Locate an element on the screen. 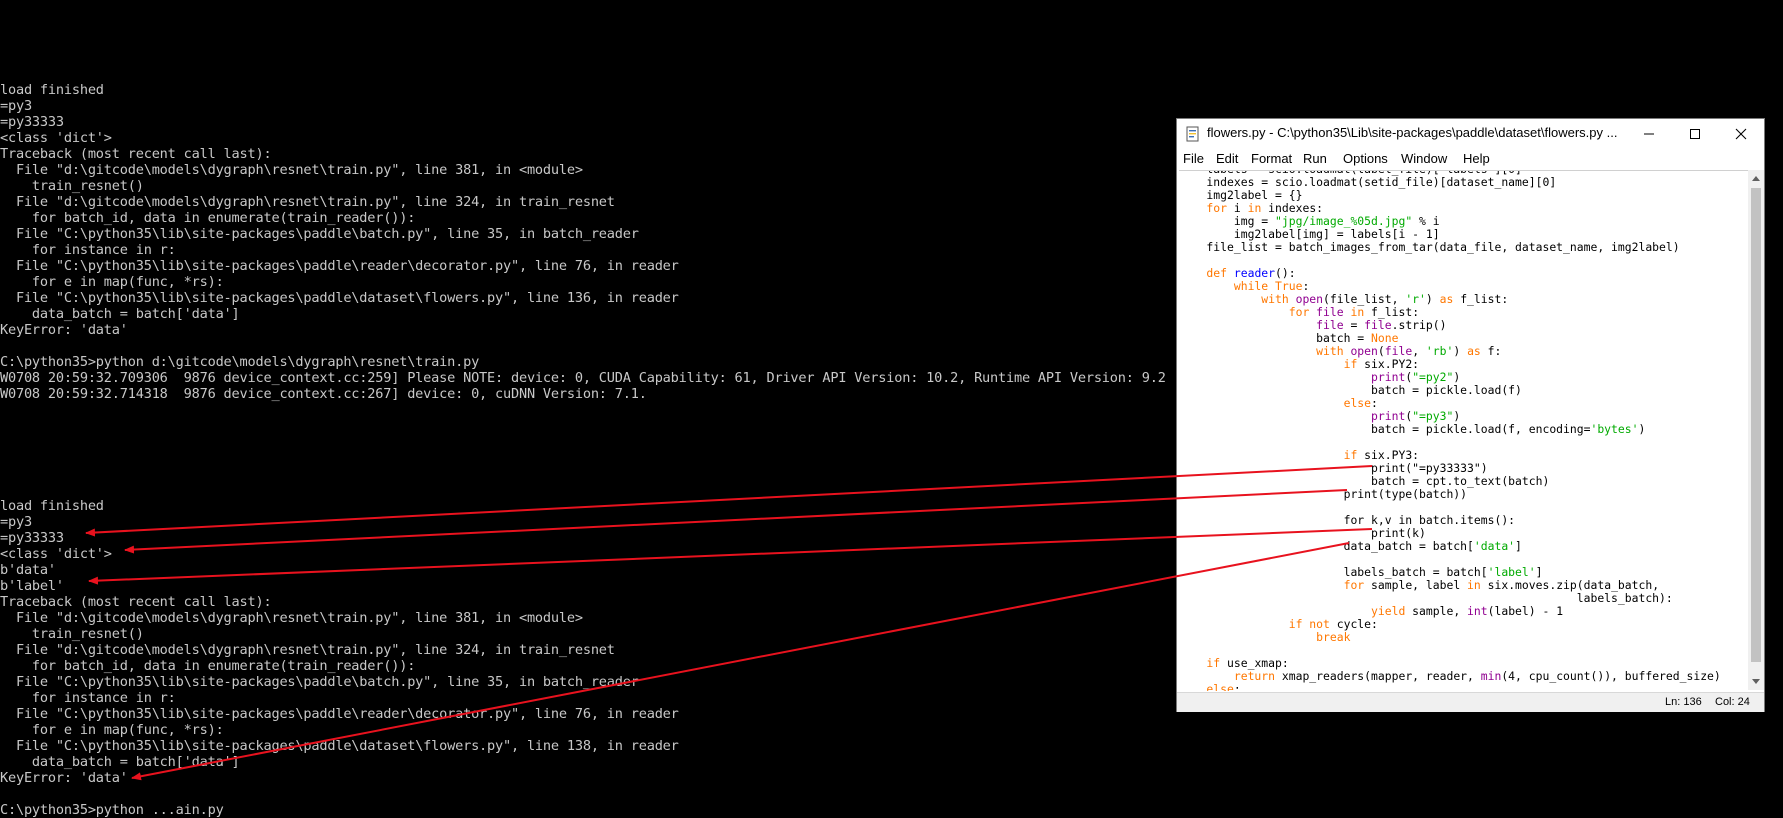 This screenshot has width=1783, height=818. code-token: 'rb' is located at coordinates (1439, 351).